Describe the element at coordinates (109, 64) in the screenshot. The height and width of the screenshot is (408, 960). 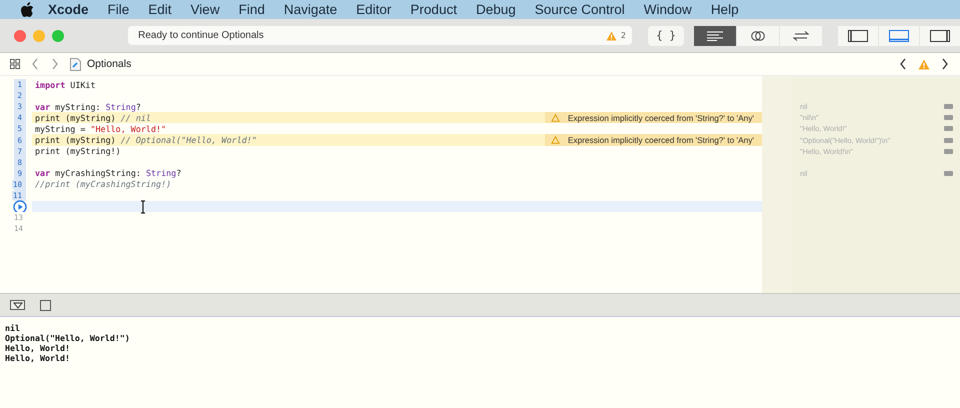
I see `file-title: Optionals` at that location.